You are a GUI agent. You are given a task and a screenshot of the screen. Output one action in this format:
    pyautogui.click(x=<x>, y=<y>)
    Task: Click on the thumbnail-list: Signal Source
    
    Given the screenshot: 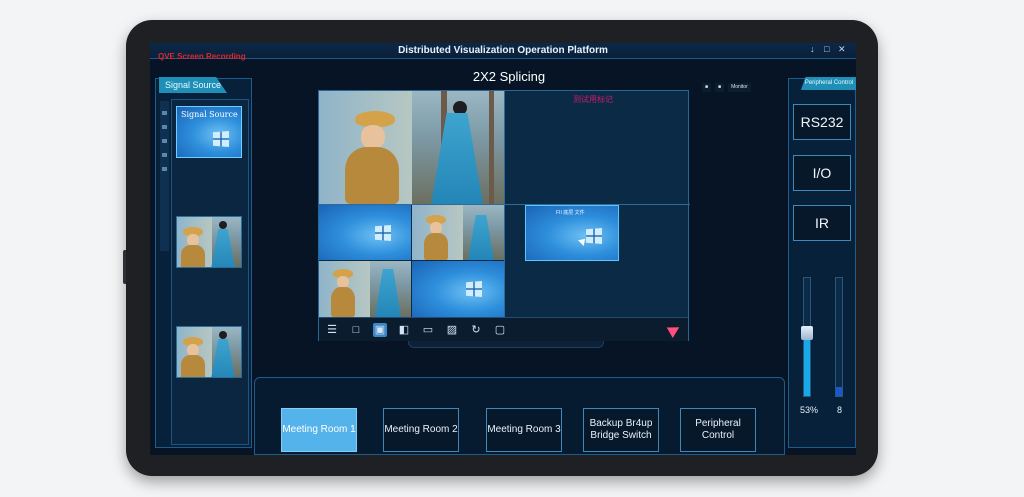 What is the action you would take?
    pyautogui.click(x=210, y=272)
    